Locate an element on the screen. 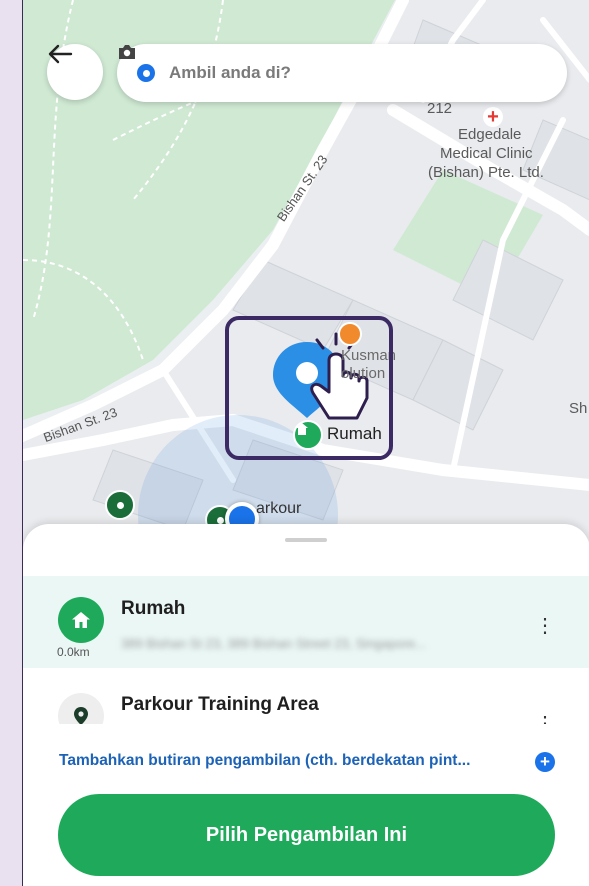 This screenshot has width=589, height=886. clinic-label-line2: Medical Clinic is located at coordinates (486, 153).